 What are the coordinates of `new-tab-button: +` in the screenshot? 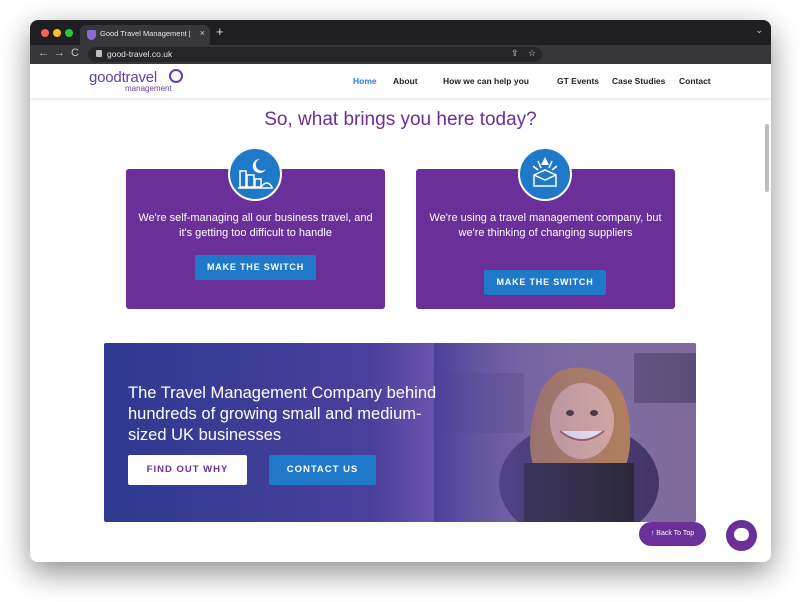 It's located at (220, 31).